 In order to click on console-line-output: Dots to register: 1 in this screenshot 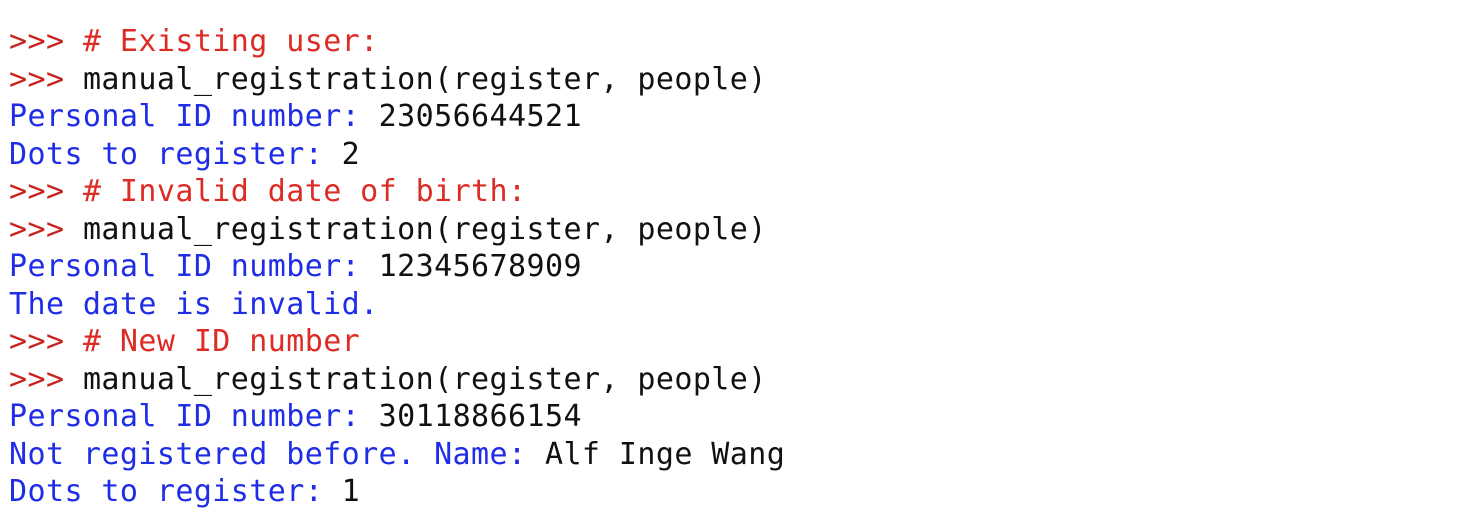, I will do `click(397, 492)`.